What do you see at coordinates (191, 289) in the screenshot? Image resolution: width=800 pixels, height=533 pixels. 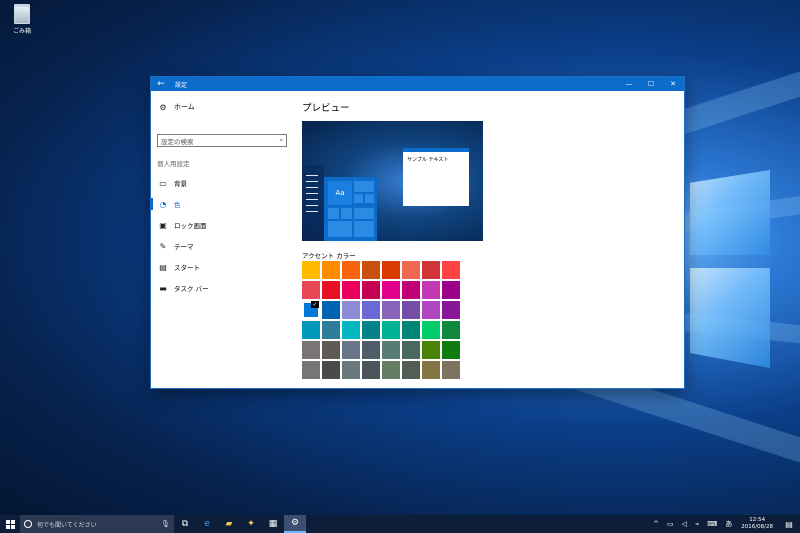 I see `sidebar-item-label: タスク バー` at bounding box center [191, 289].